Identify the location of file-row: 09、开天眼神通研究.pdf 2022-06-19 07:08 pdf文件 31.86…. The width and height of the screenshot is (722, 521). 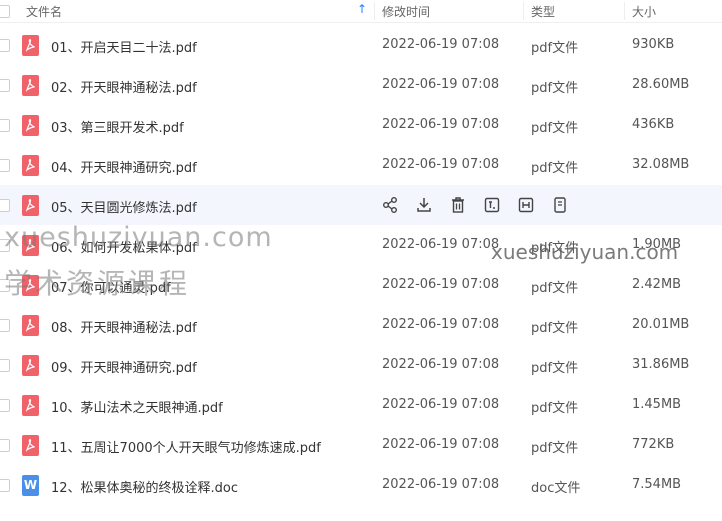
(361, 365).